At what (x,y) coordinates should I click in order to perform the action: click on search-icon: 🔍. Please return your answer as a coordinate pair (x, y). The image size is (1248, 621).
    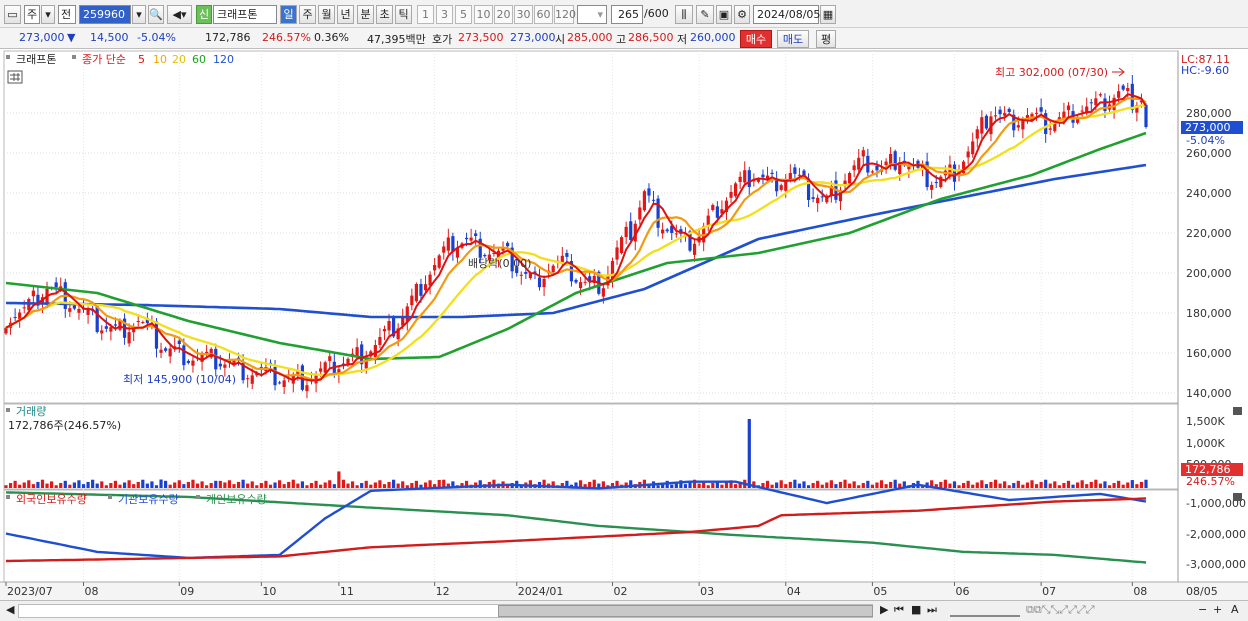
    Looking at the image, I should click on (156, 14).